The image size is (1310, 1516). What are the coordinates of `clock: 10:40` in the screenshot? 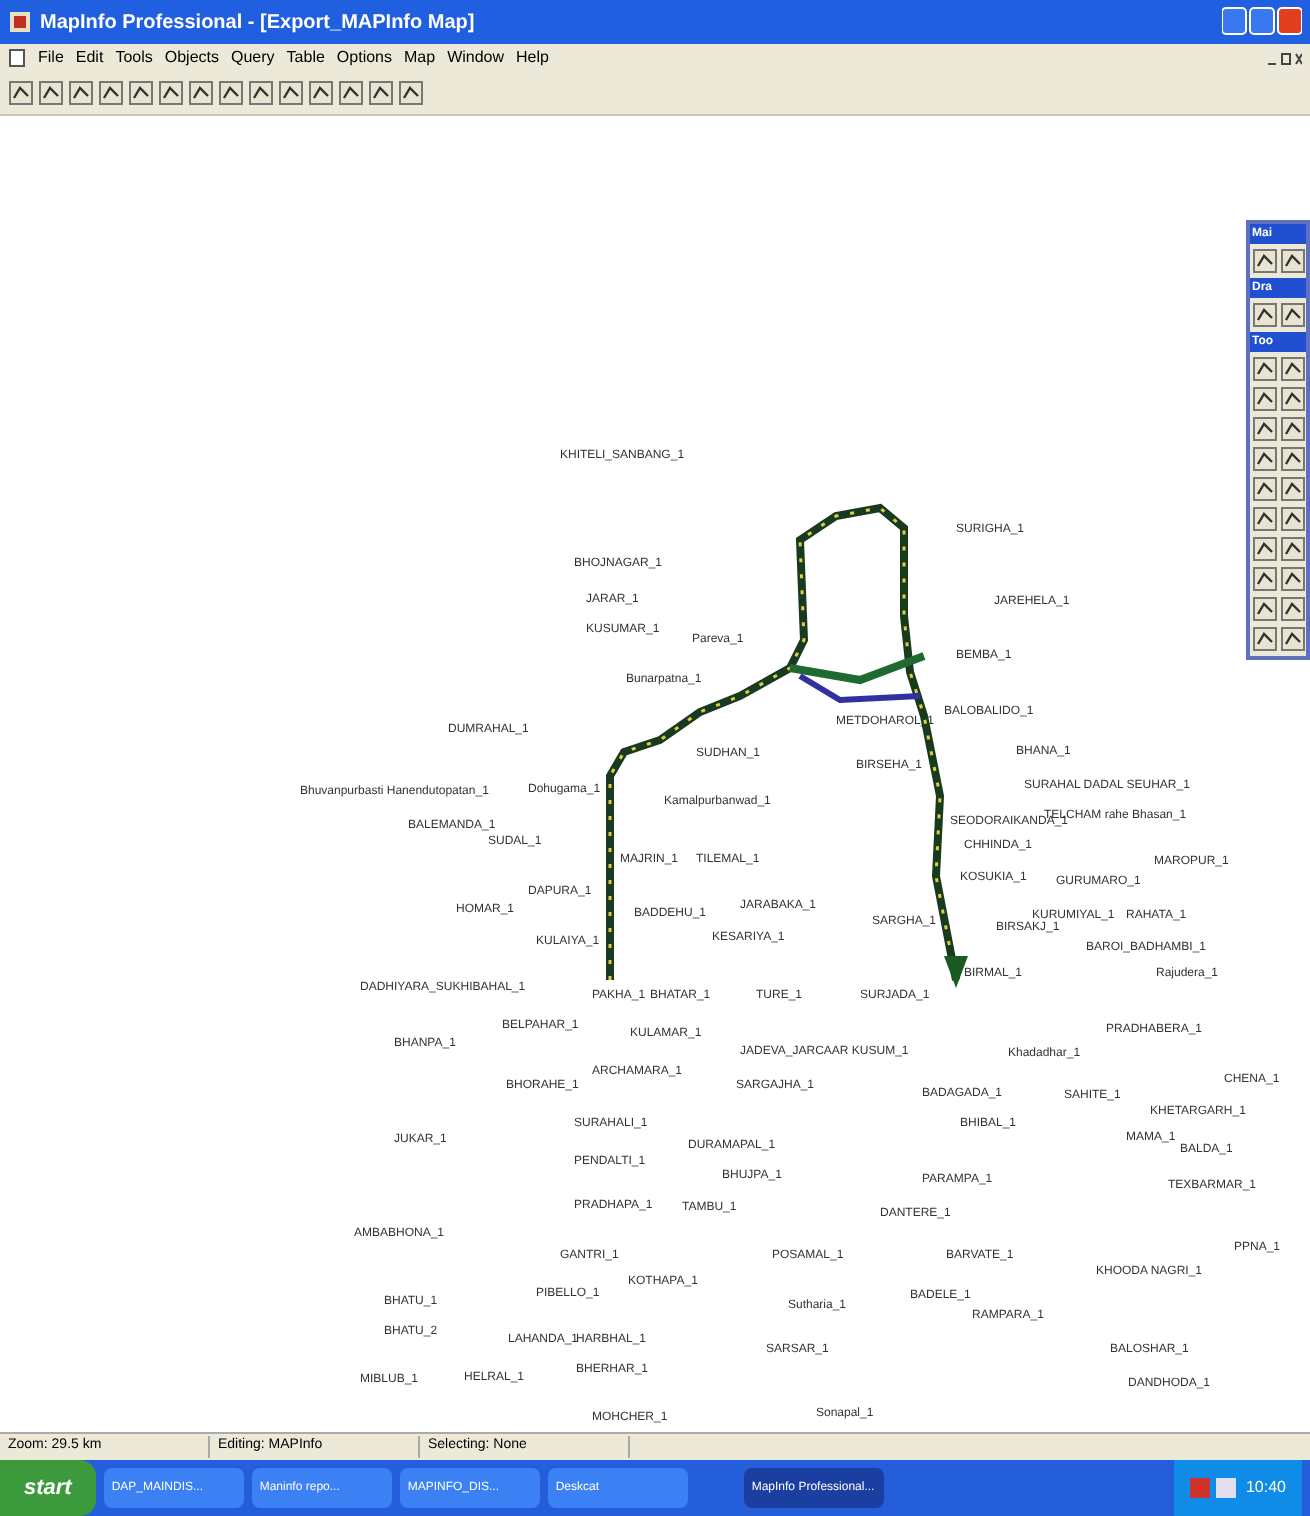 It's located at (1265, 1488).